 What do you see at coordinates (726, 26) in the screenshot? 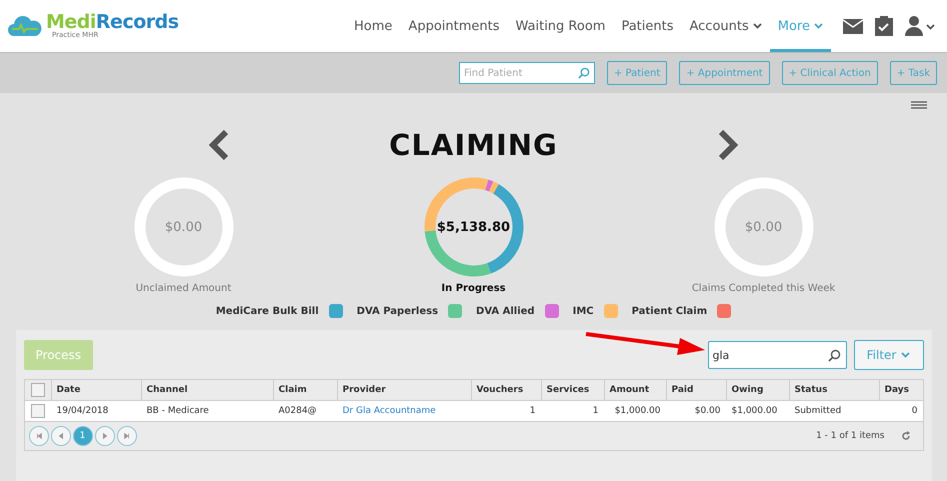
I see `nav-item: Accounts` at bounding box center [726, 26].